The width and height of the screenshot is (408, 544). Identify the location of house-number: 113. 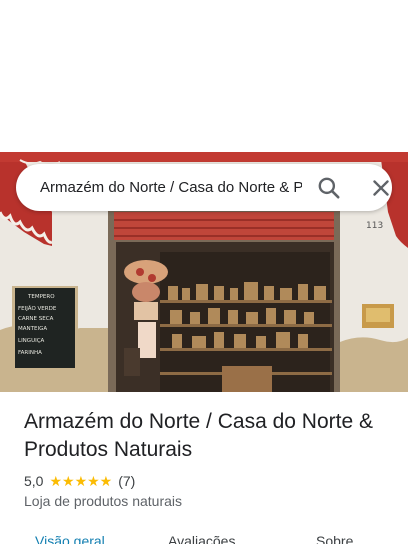
(374, 226).